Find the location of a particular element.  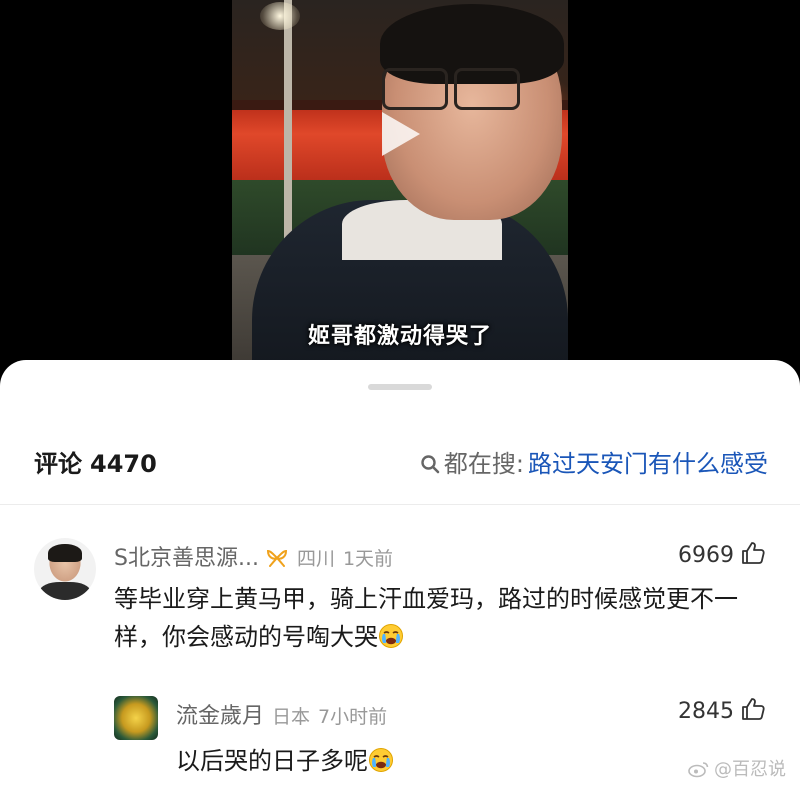

video-scene-lamp-light is located at coordinates (280, 16).